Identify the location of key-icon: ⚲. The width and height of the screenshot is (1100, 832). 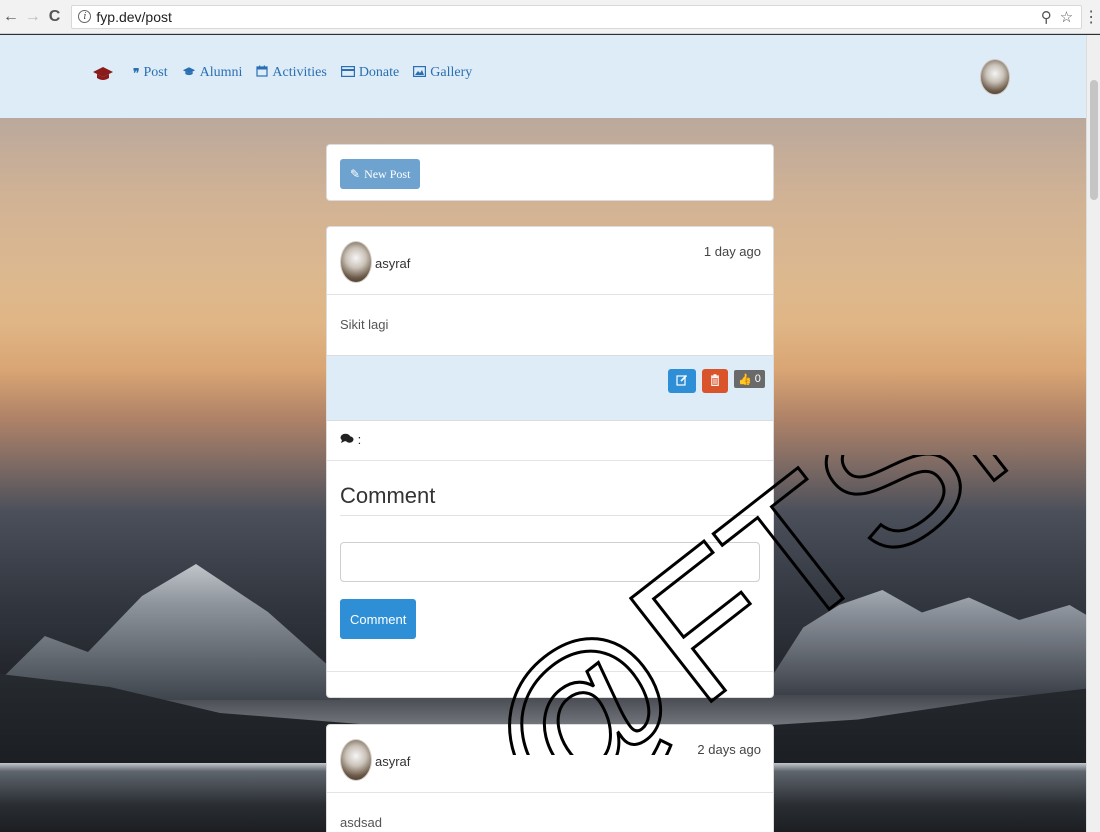
(1046, 17).